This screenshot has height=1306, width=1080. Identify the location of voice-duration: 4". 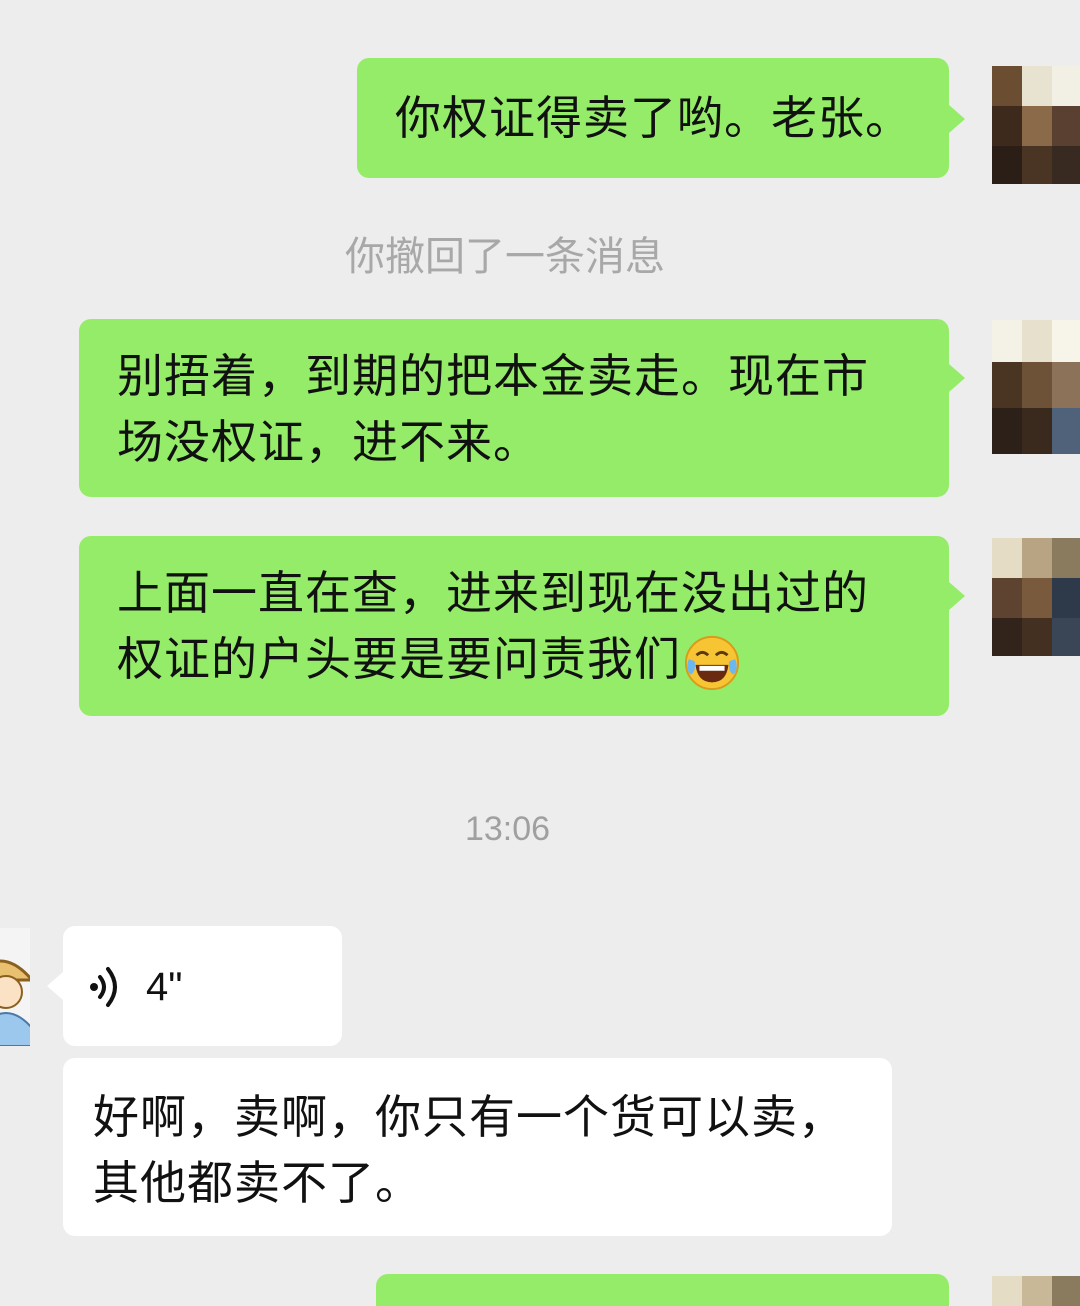
(164, 987).